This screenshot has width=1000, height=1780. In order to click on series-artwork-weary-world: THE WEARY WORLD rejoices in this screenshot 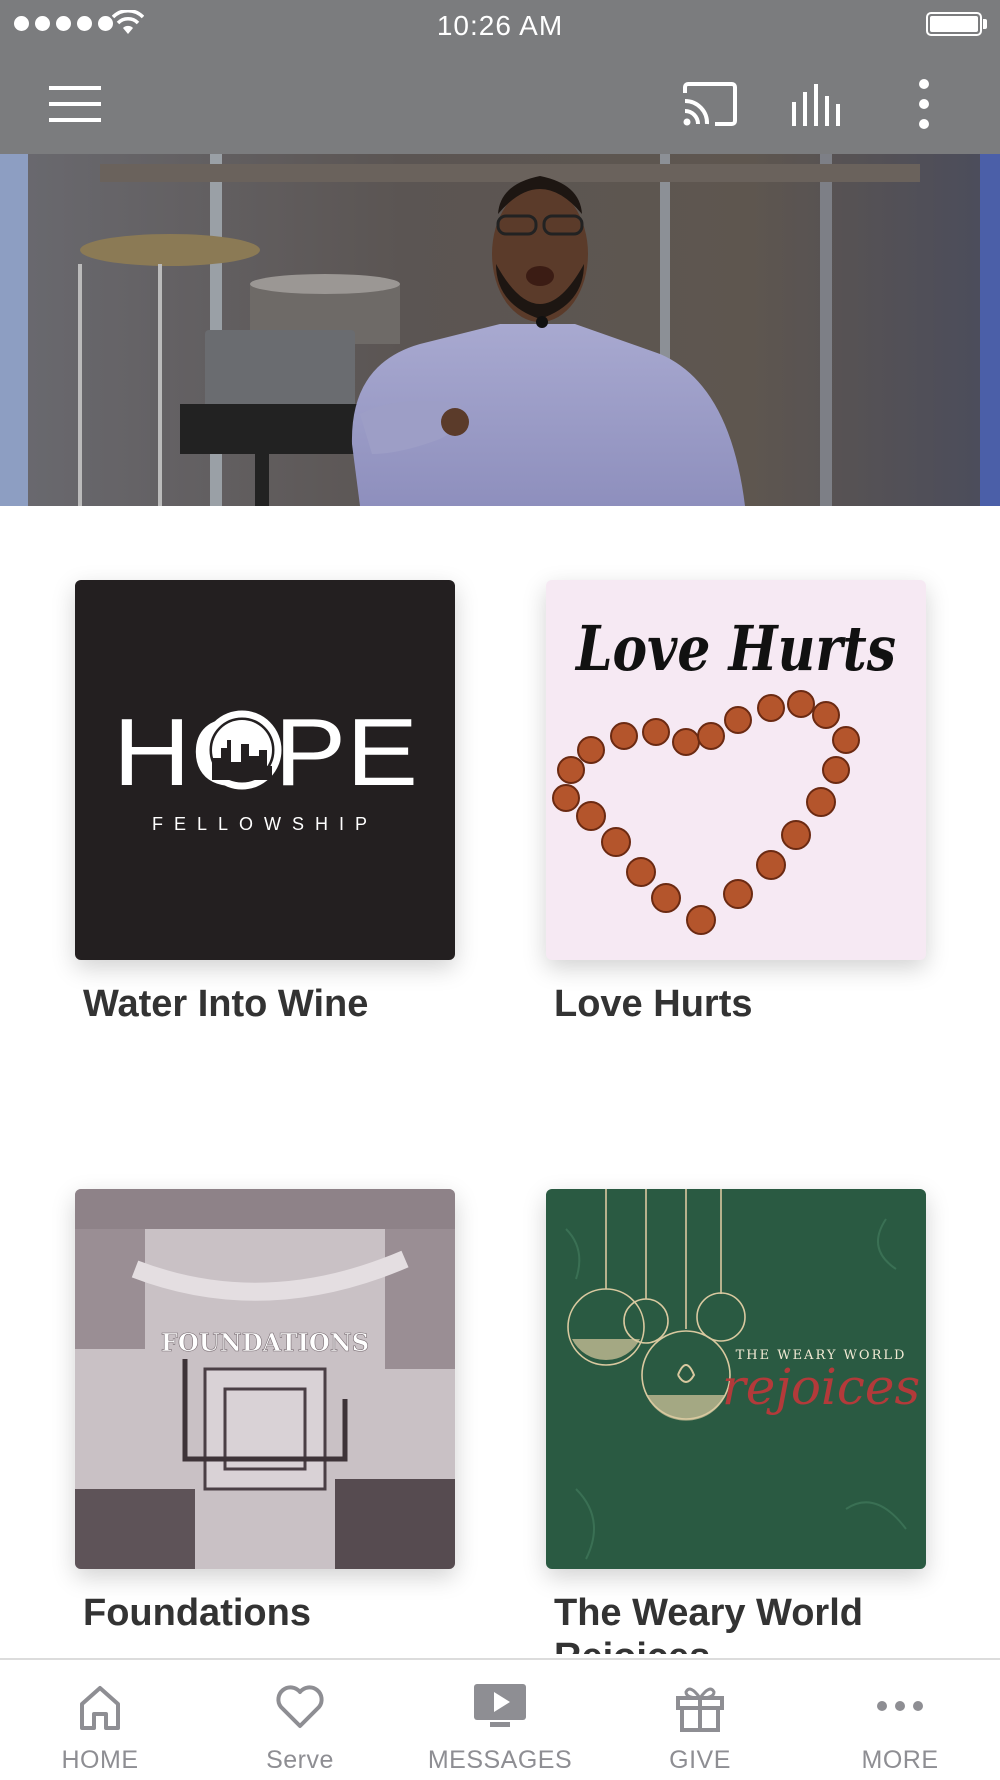, I will do `click(736, 1379)`.